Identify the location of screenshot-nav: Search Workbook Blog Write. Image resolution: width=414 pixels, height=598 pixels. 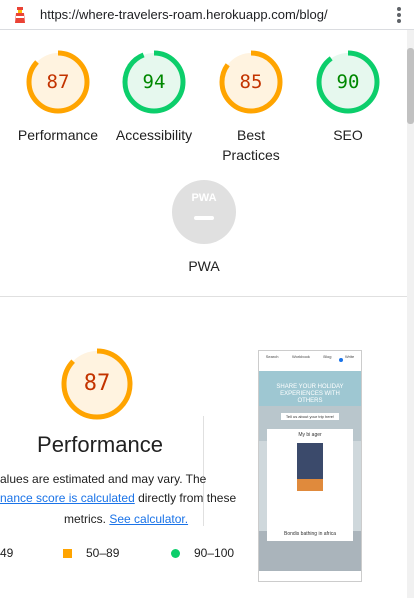
(310, 356).